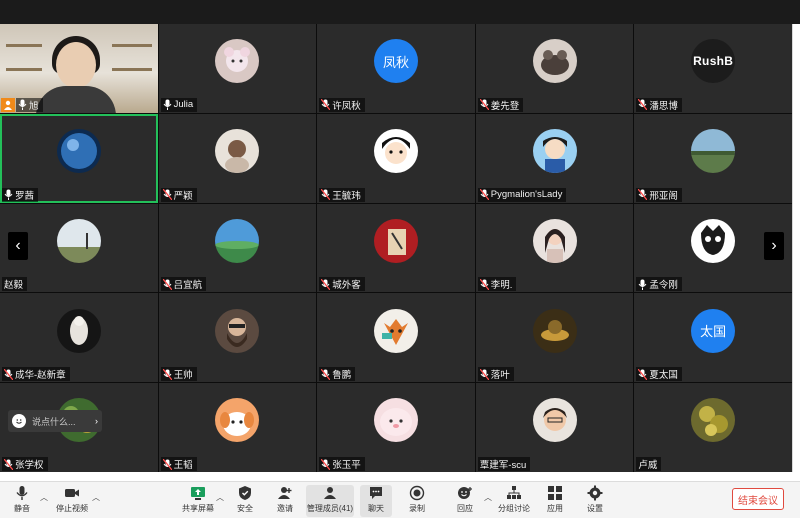  I want to click on participant-tile: 邢亚阁, so click(713, 158).